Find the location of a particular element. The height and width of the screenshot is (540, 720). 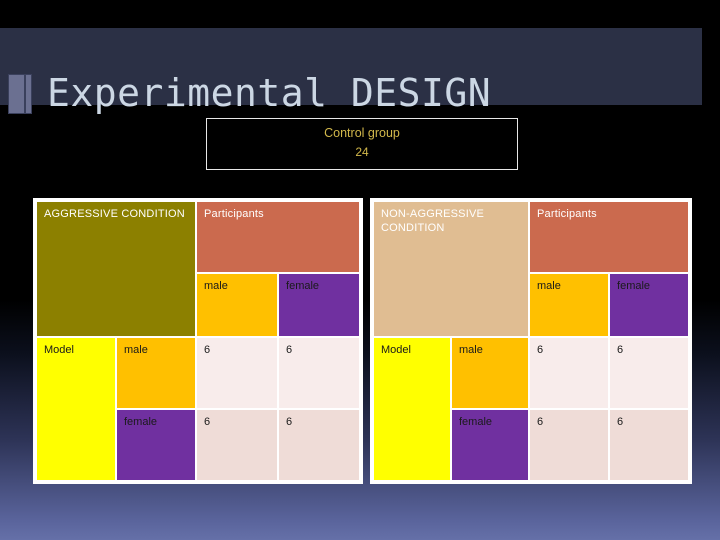

page-title: Experimental DESIGN is located at coordinates (269, 93).